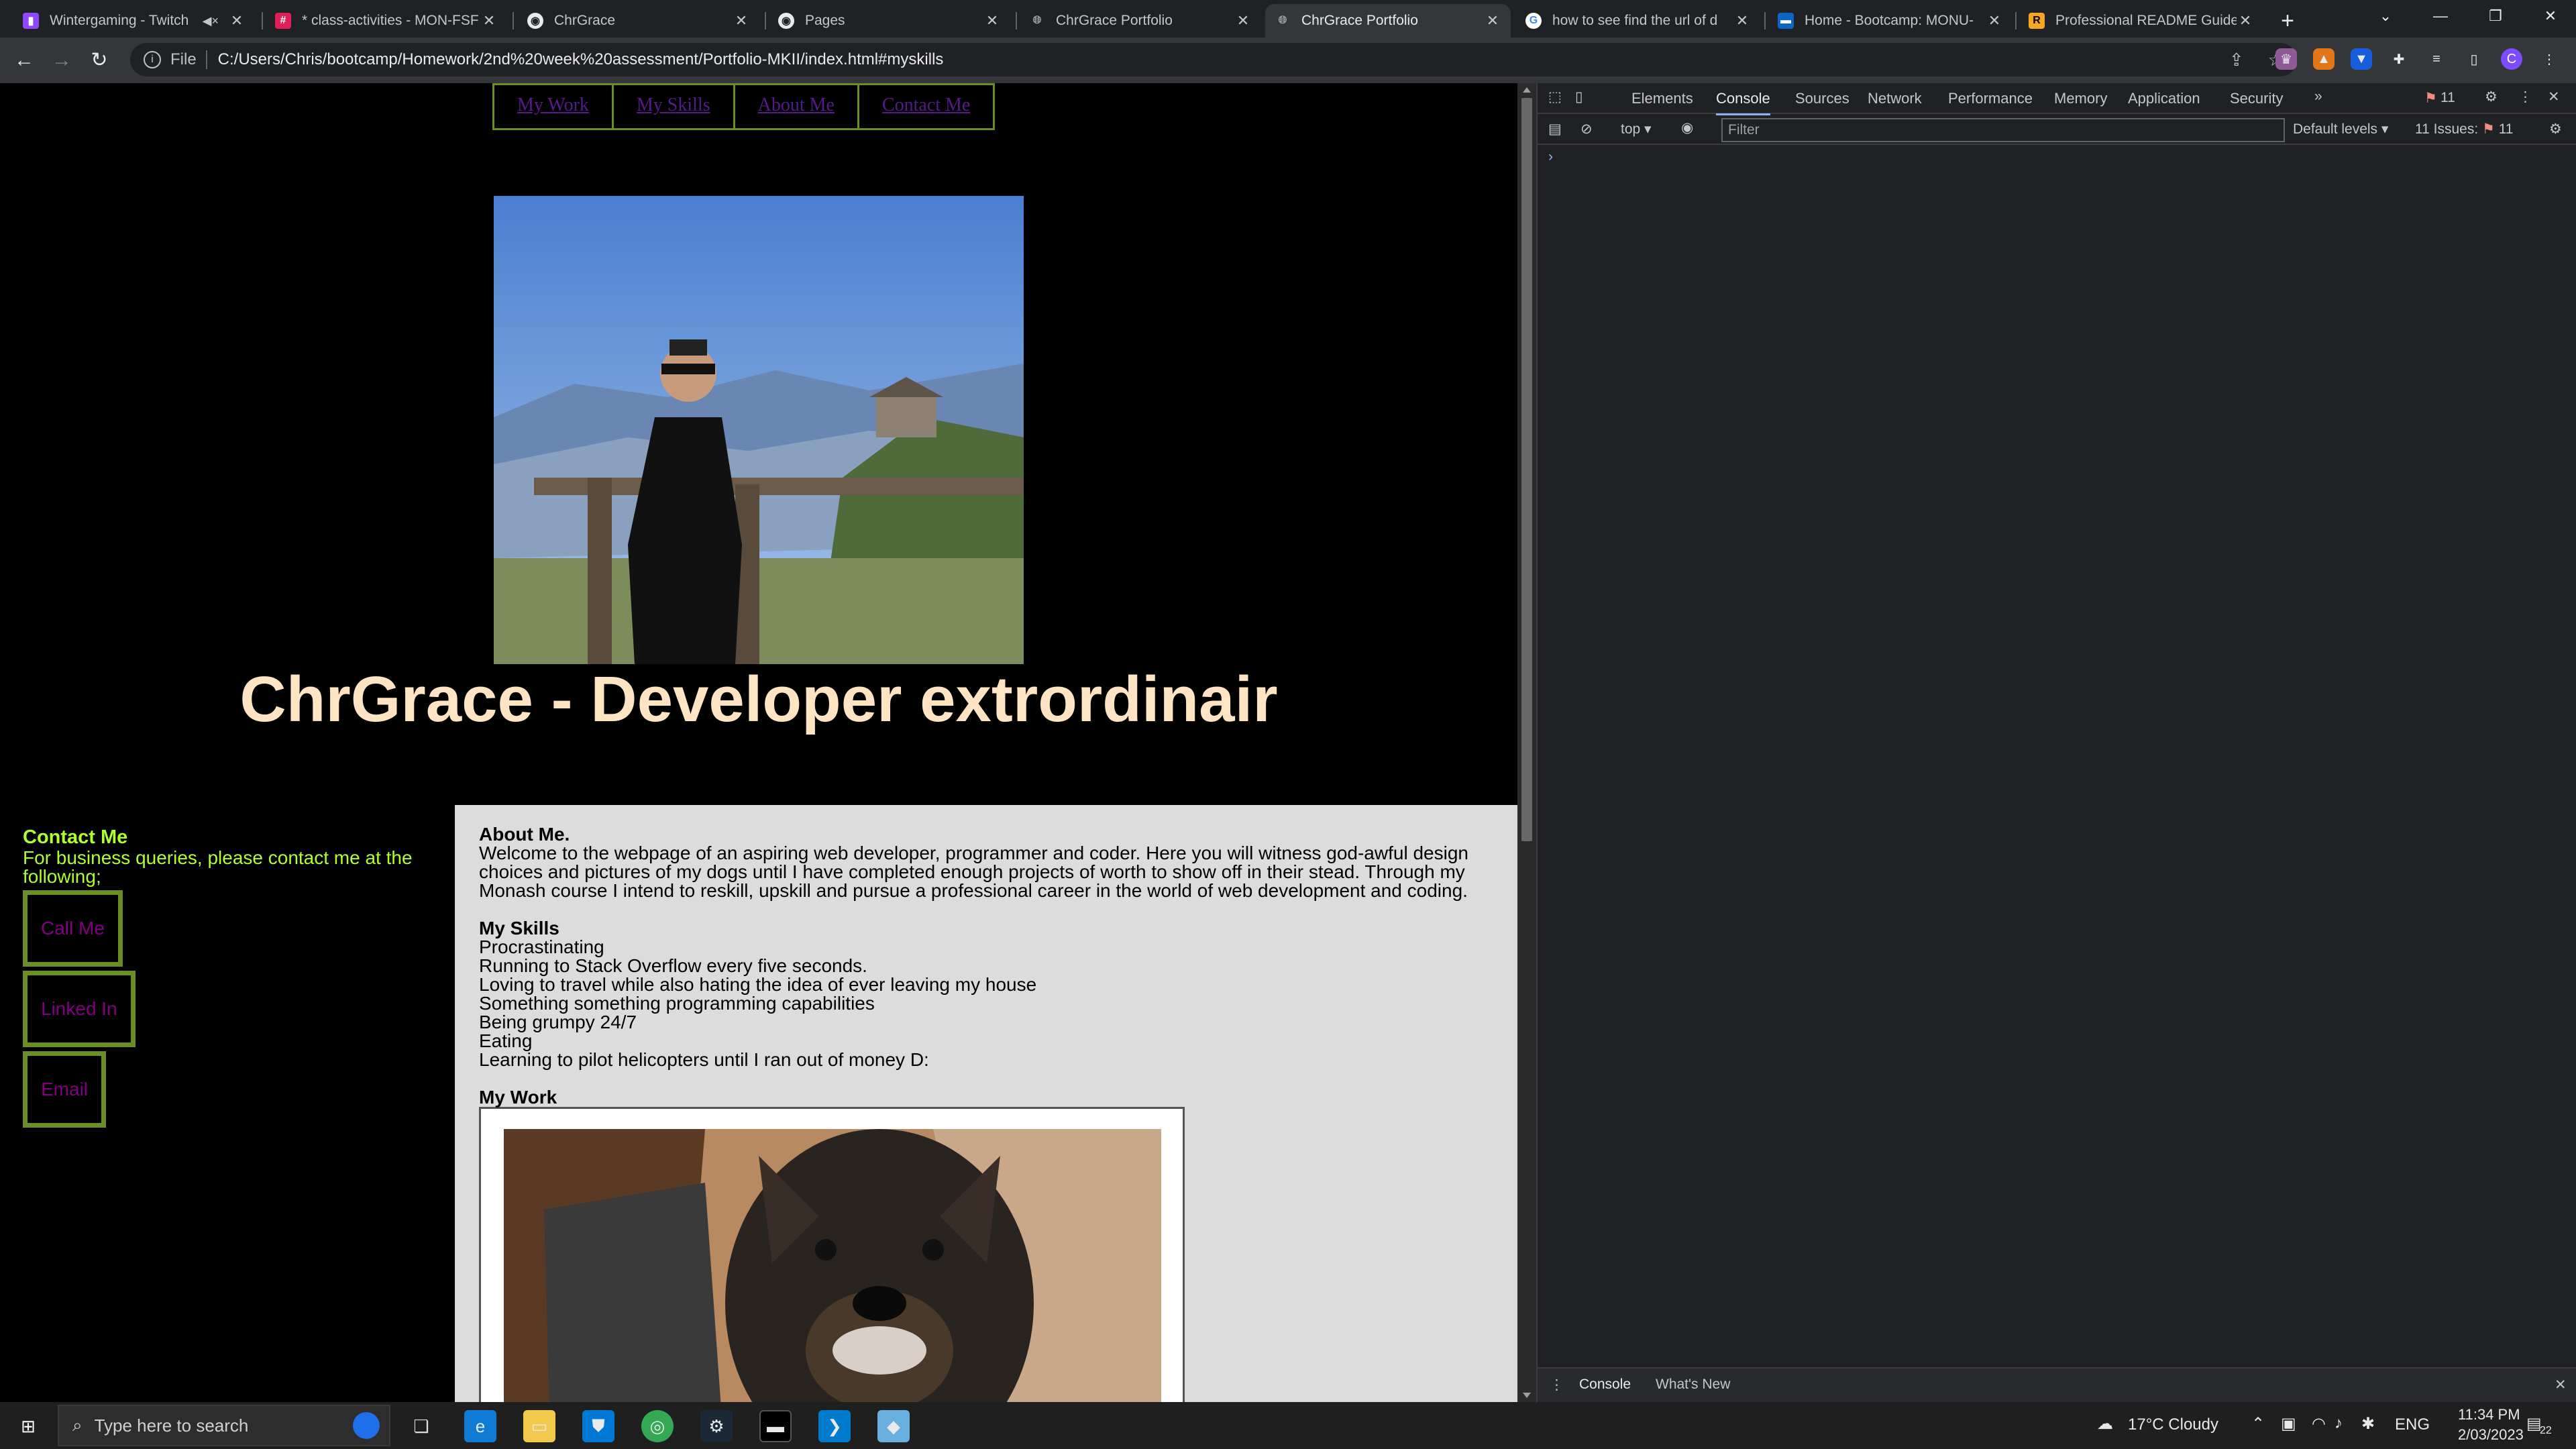 The image size is (2576, 1449). I want to click on error-flag-icon: ⚑, so click(2430, 98).